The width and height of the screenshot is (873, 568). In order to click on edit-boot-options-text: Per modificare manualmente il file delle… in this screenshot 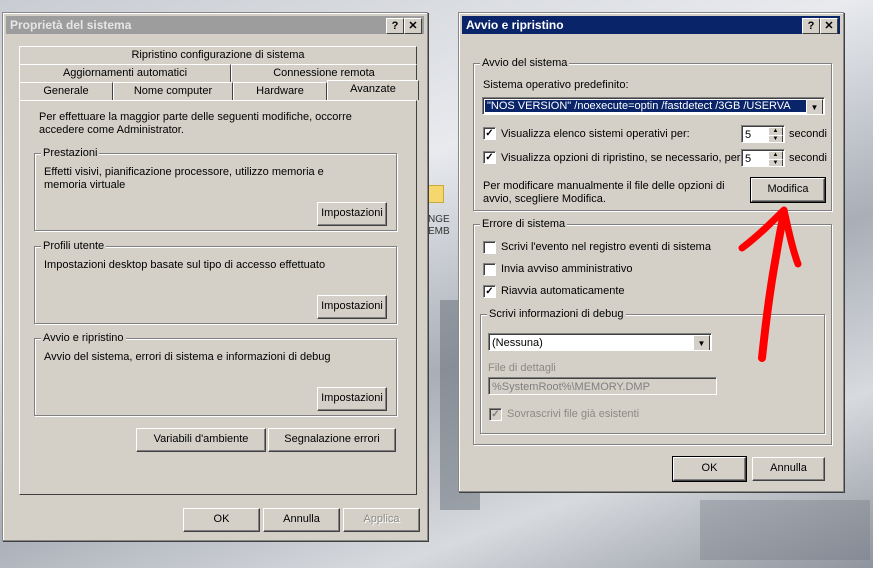, I will do `click(604, 192)`.